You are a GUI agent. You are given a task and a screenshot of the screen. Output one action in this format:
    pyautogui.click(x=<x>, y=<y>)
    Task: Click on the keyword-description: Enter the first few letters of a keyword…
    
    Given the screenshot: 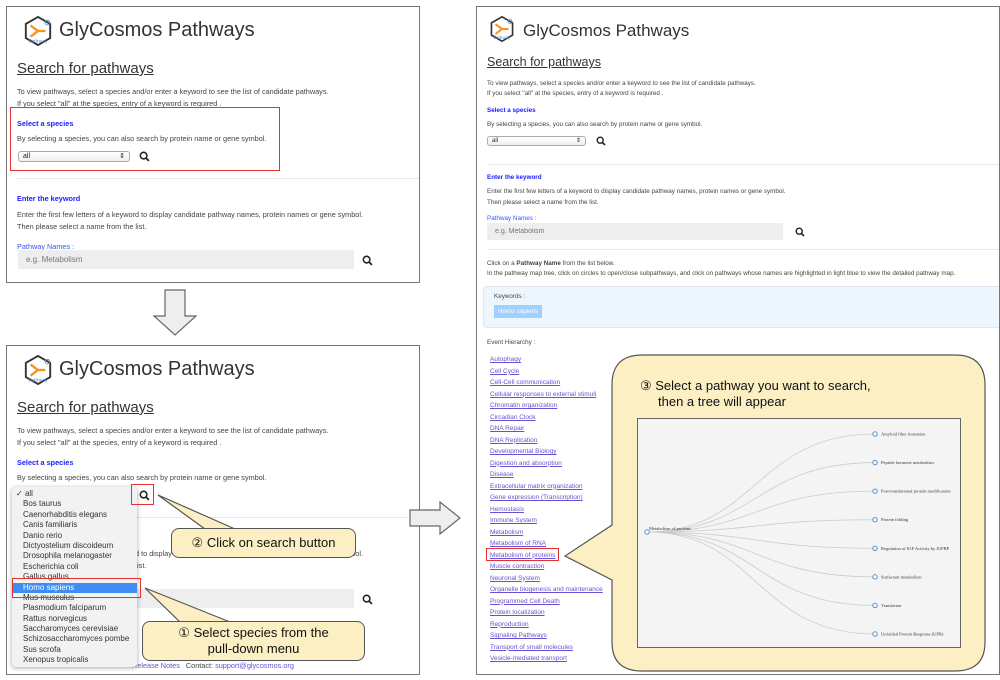 What is the action you would take?
    pyautogui.click(x=636, y=191)
    